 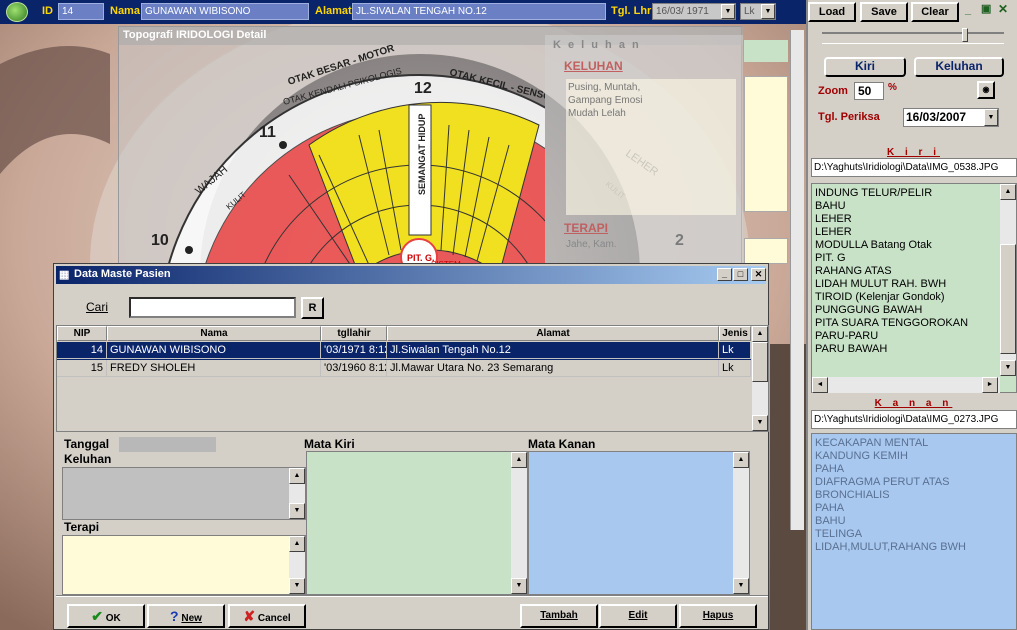 What do you see at coordinates (990, 385) in the screenshot?
I see `scroll-right-icon: ►` at bounding box center [990, 385].